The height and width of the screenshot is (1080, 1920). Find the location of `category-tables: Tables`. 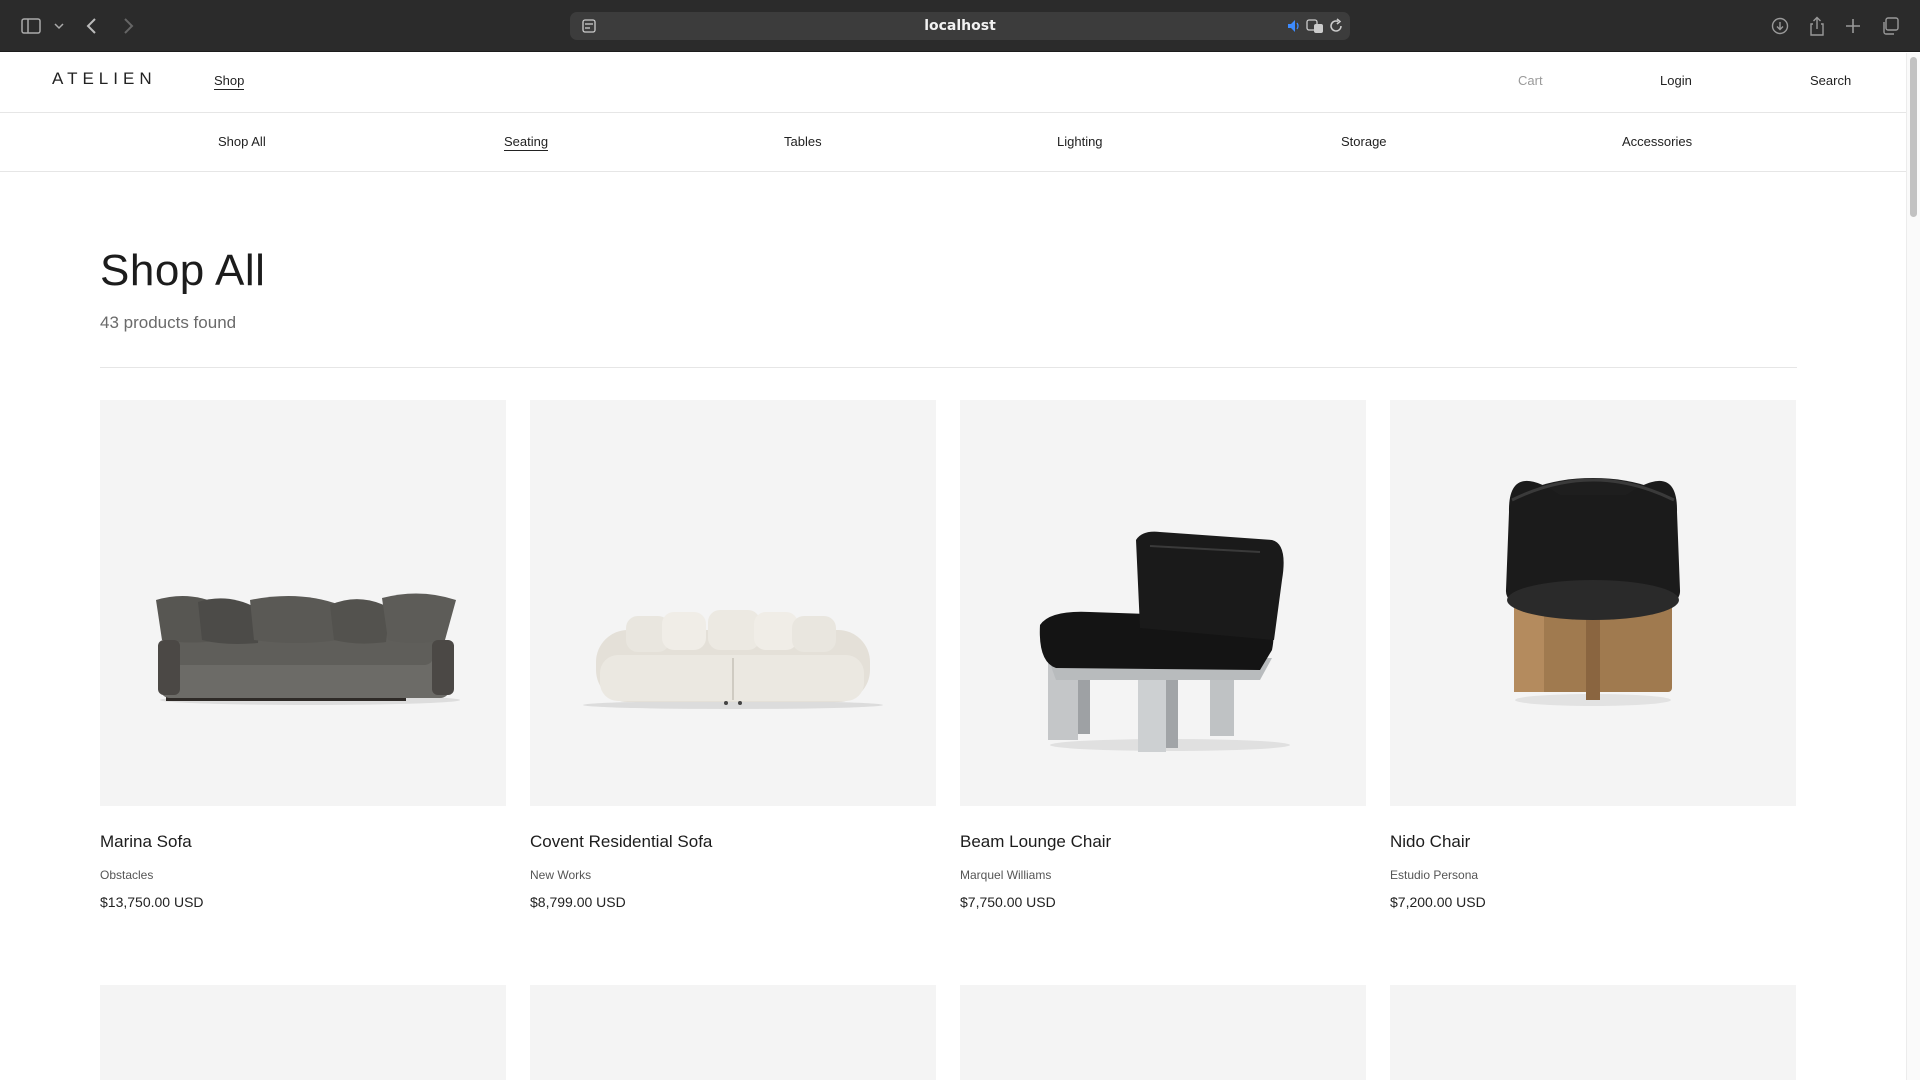

category-tables: Tables is located at coordinates (803, 141).